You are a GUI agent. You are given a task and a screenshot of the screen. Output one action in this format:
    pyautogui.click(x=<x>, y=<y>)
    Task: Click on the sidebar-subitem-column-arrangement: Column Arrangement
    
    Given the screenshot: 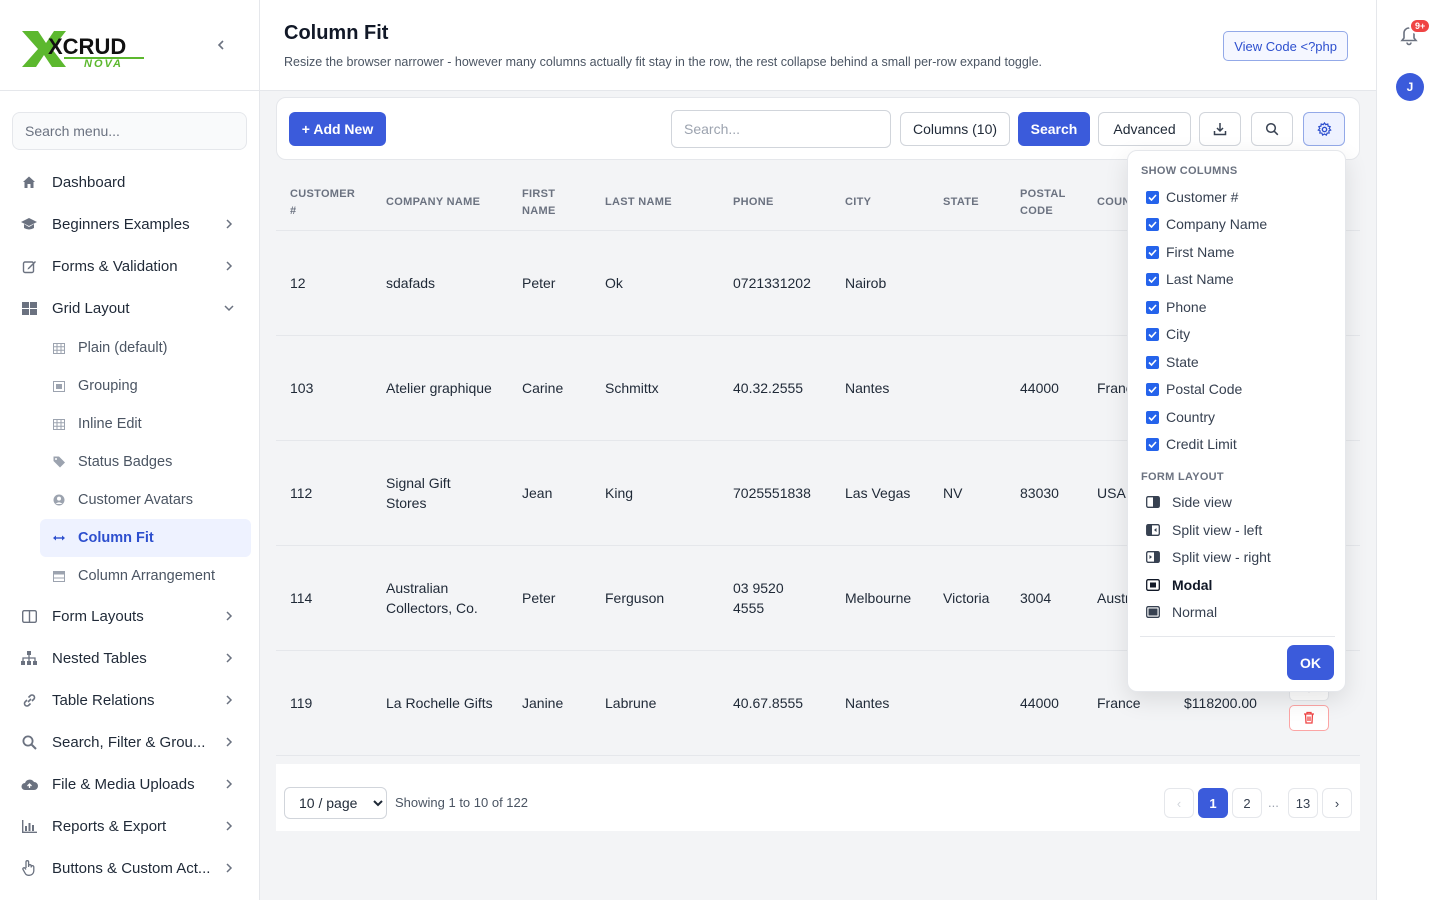 What is the action you would take?
    pyautogui.click(x=145, y=576)
    